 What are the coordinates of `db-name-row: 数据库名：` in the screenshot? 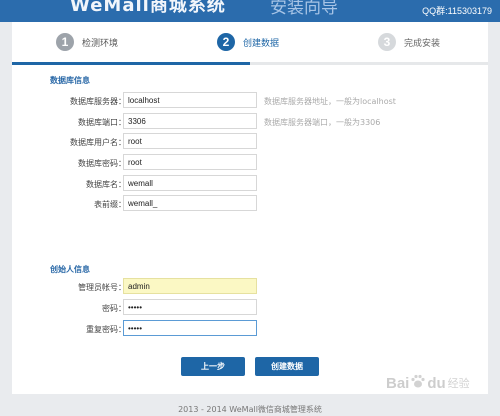 It's located at (250, 184).